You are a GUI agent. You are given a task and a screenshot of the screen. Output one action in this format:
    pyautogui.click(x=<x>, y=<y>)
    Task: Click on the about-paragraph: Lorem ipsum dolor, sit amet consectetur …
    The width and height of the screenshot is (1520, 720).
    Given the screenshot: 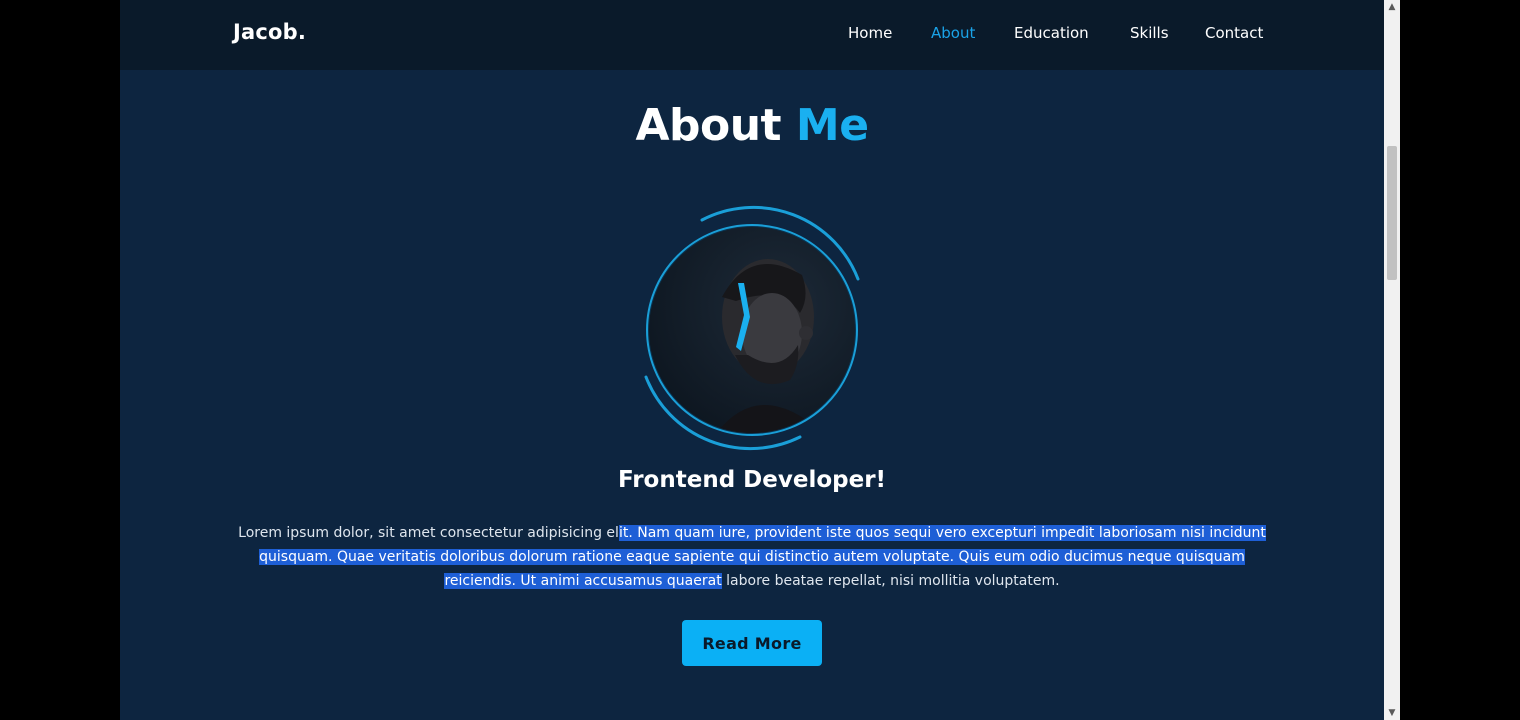 What is the action you would take?
    pyautogui.click(x=752, y=557)
    